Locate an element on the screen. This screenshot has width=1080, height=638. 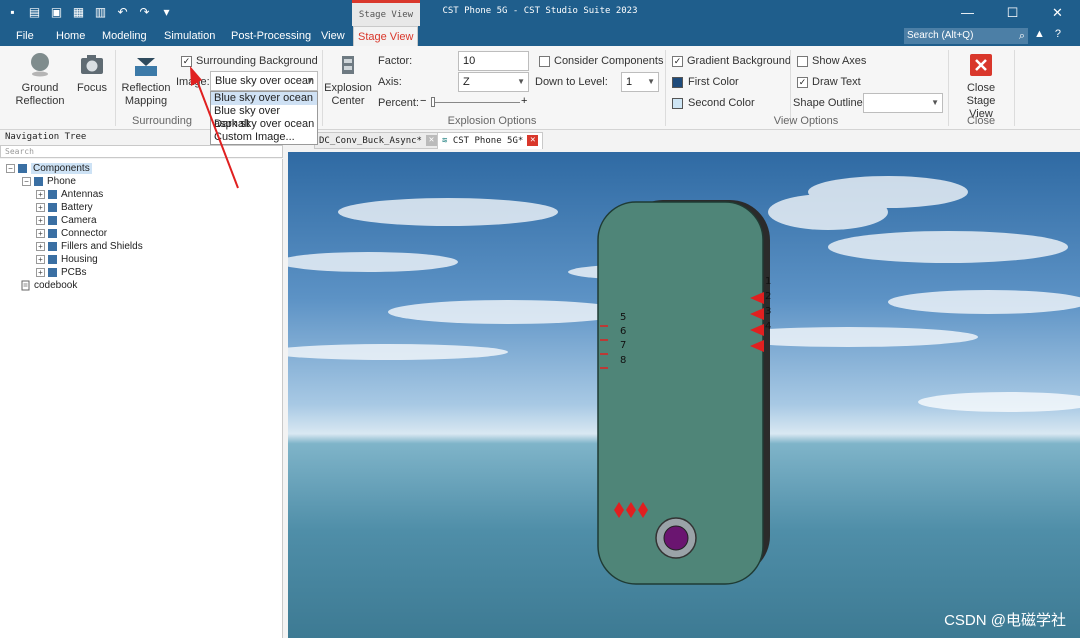
tree-node-antennas: + Antennas is located at coordinates (69, 194).